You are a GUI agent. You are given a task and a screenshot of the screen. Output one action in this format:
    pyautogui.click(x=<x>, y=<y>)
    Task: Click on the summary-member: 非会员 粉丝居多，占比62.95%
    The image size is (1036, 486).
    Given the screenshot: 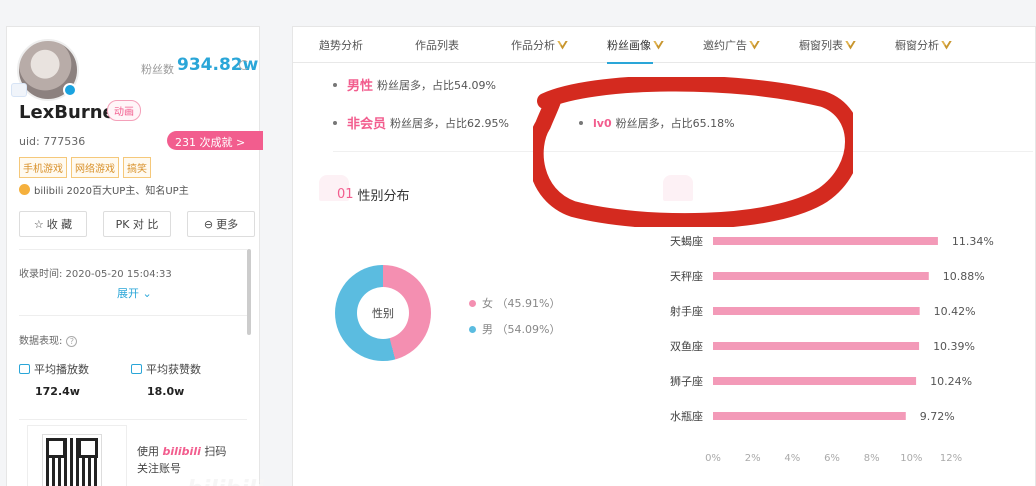 What is the action you would take?
    pyautogui.click(x=421, y=122)
    